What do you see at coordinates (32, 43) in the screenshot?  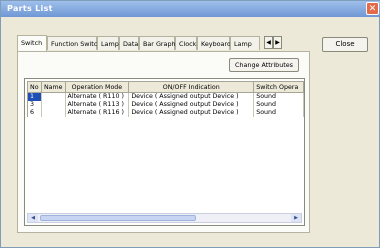 I see `tab-switch: Switch` at bounding box center [32, 43].